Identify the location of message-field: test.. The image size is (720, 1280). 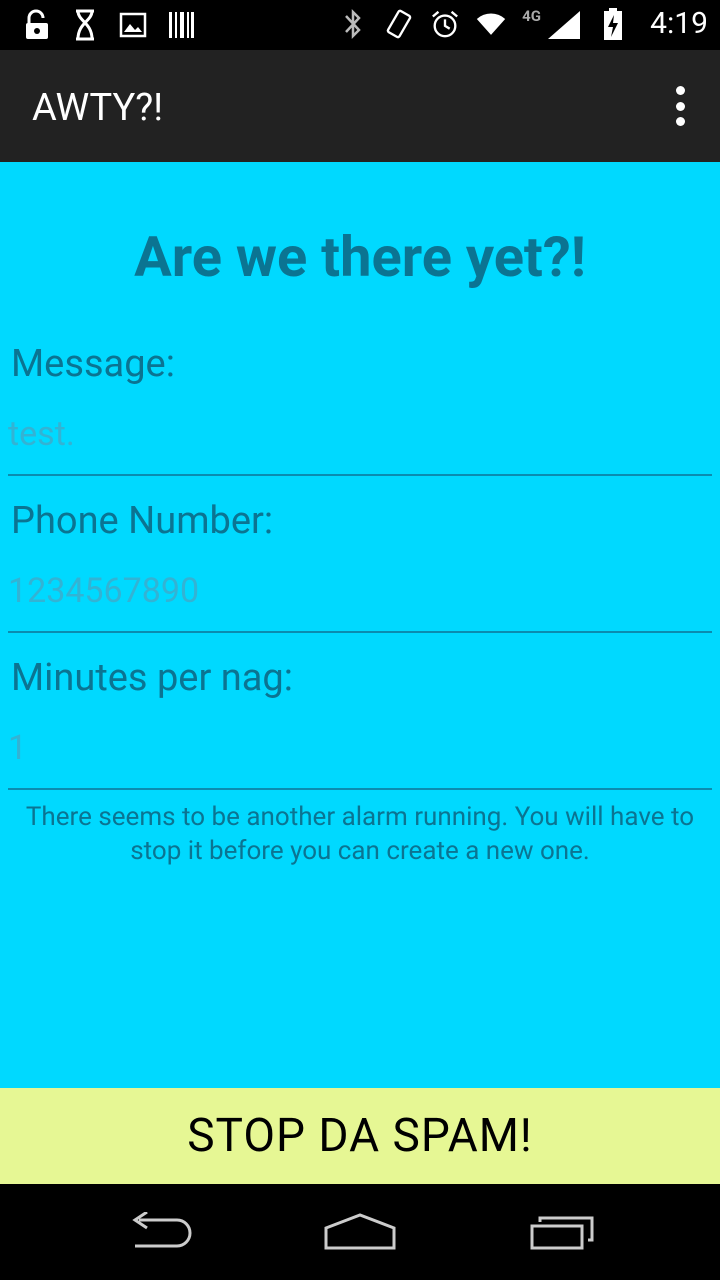
(360, 440).